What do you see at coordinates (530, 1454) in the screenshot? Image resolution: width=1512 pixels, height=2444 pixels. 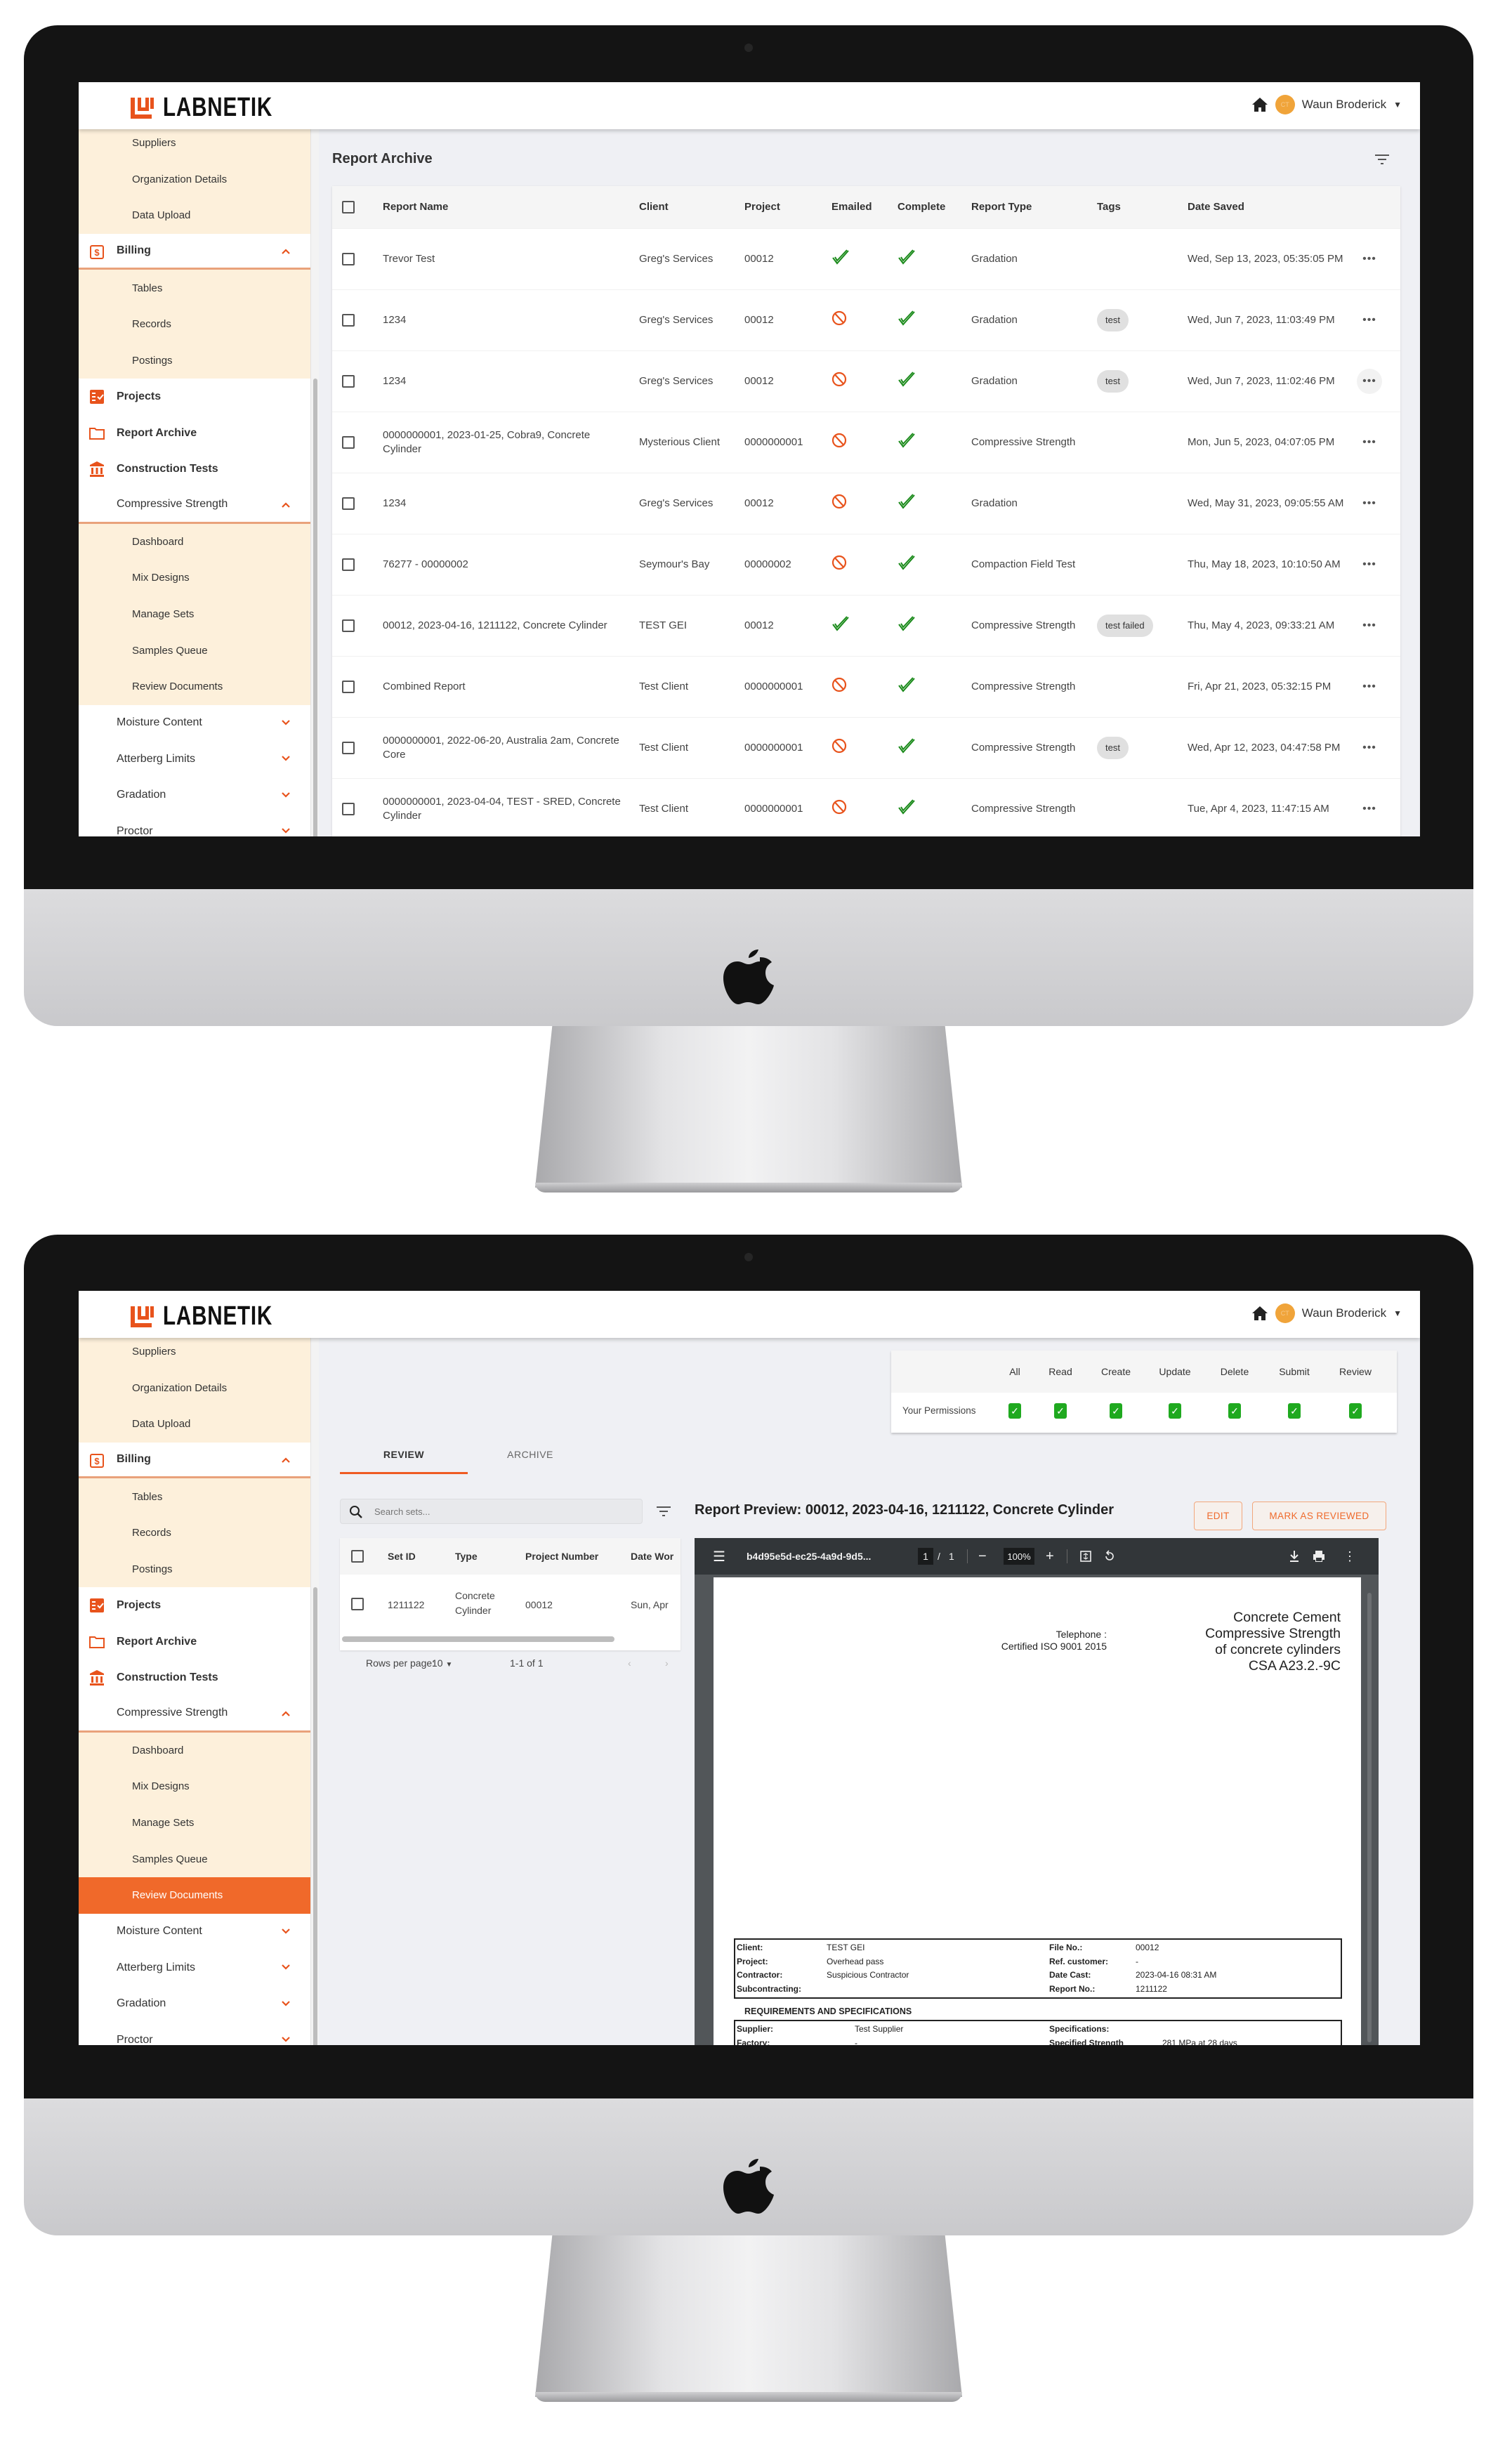 I see `tab-archive: ARCHIVE` at bounding box center [530, 1454].